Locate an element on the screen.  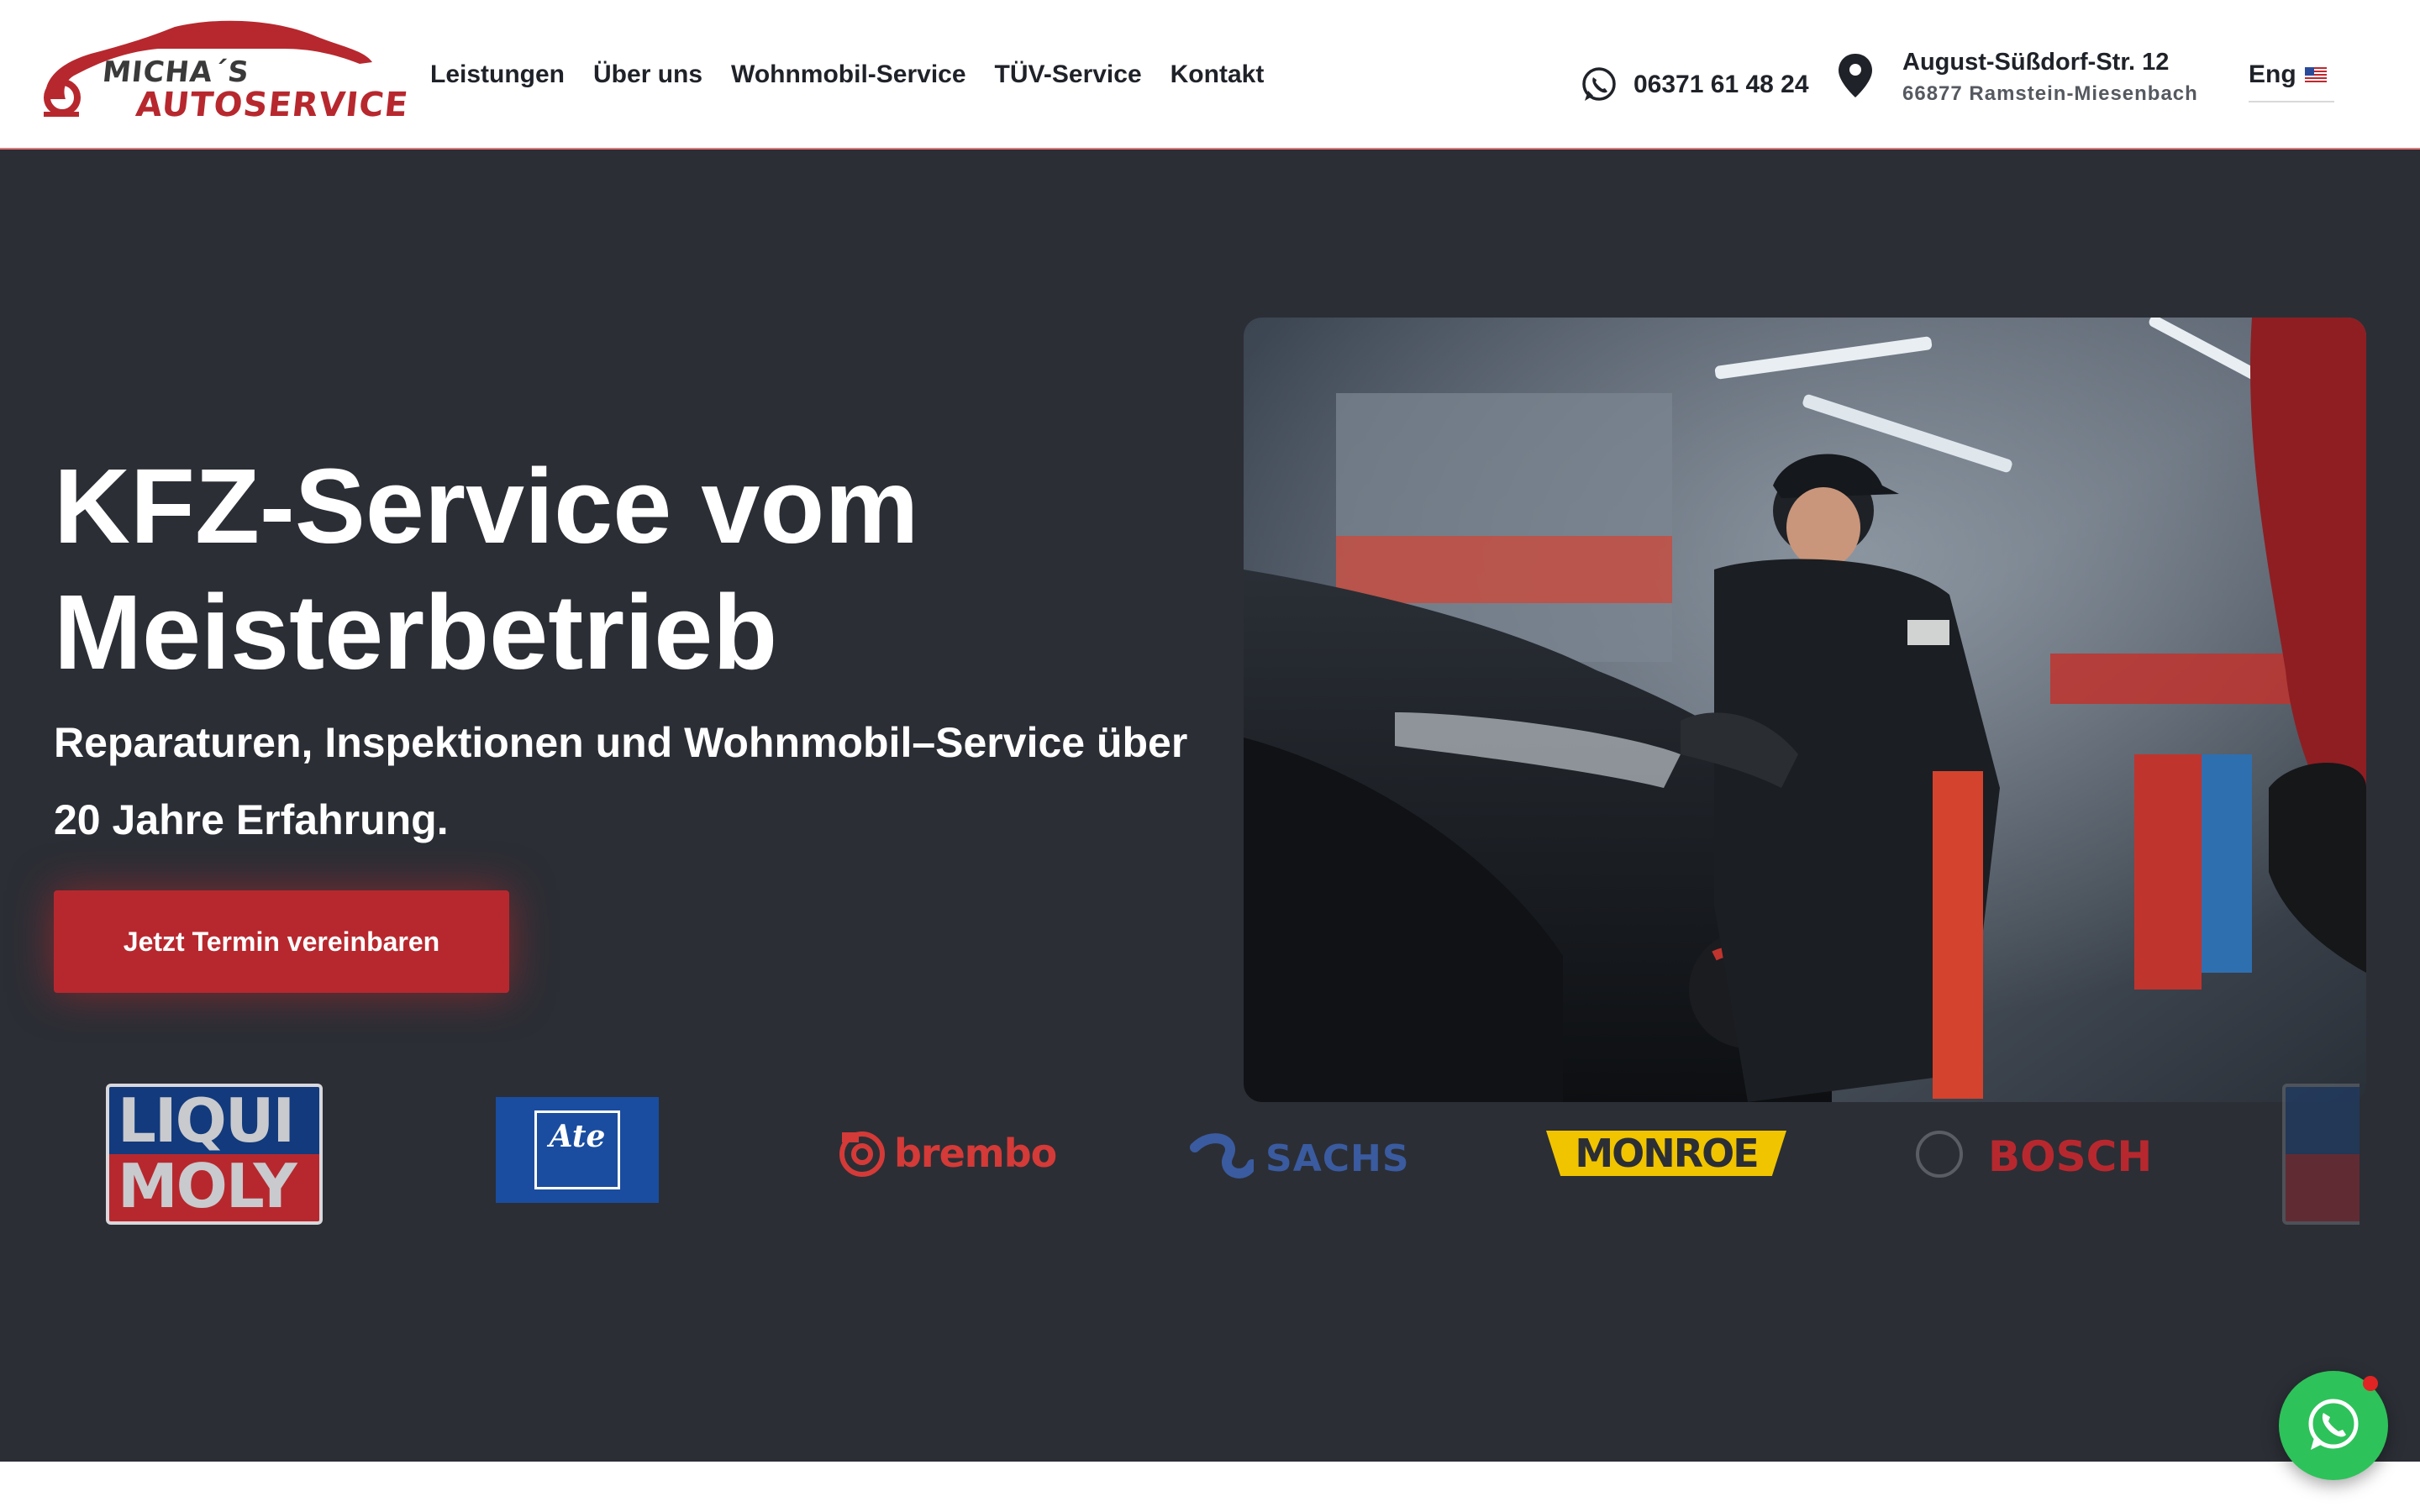
monroe-logo-text: MONROE is located at coordinates (1667, 1153).